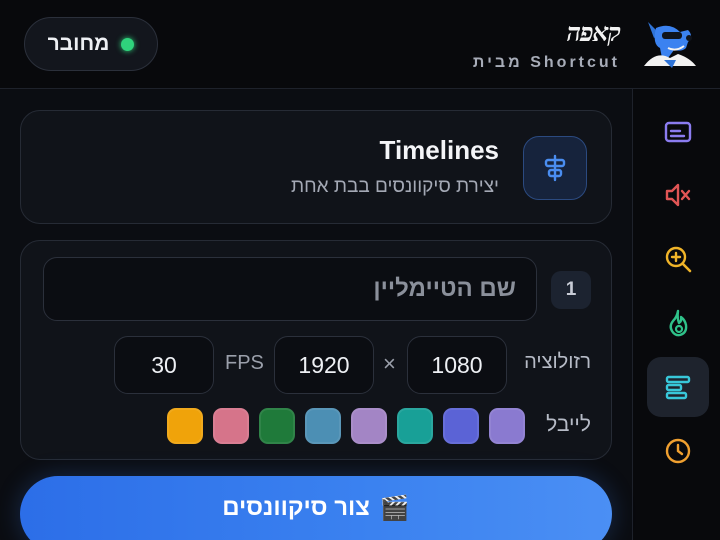  I want to click on flame-icon, so click(678, 323).